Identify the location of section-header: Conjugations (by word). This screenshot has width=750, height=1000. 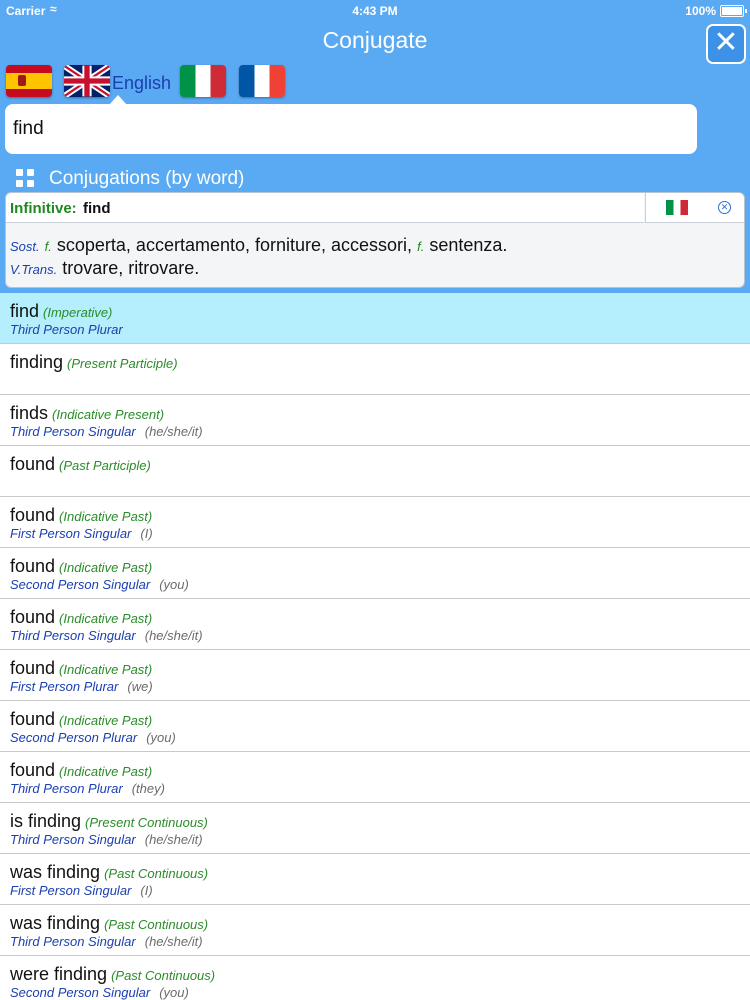
(375, 178).